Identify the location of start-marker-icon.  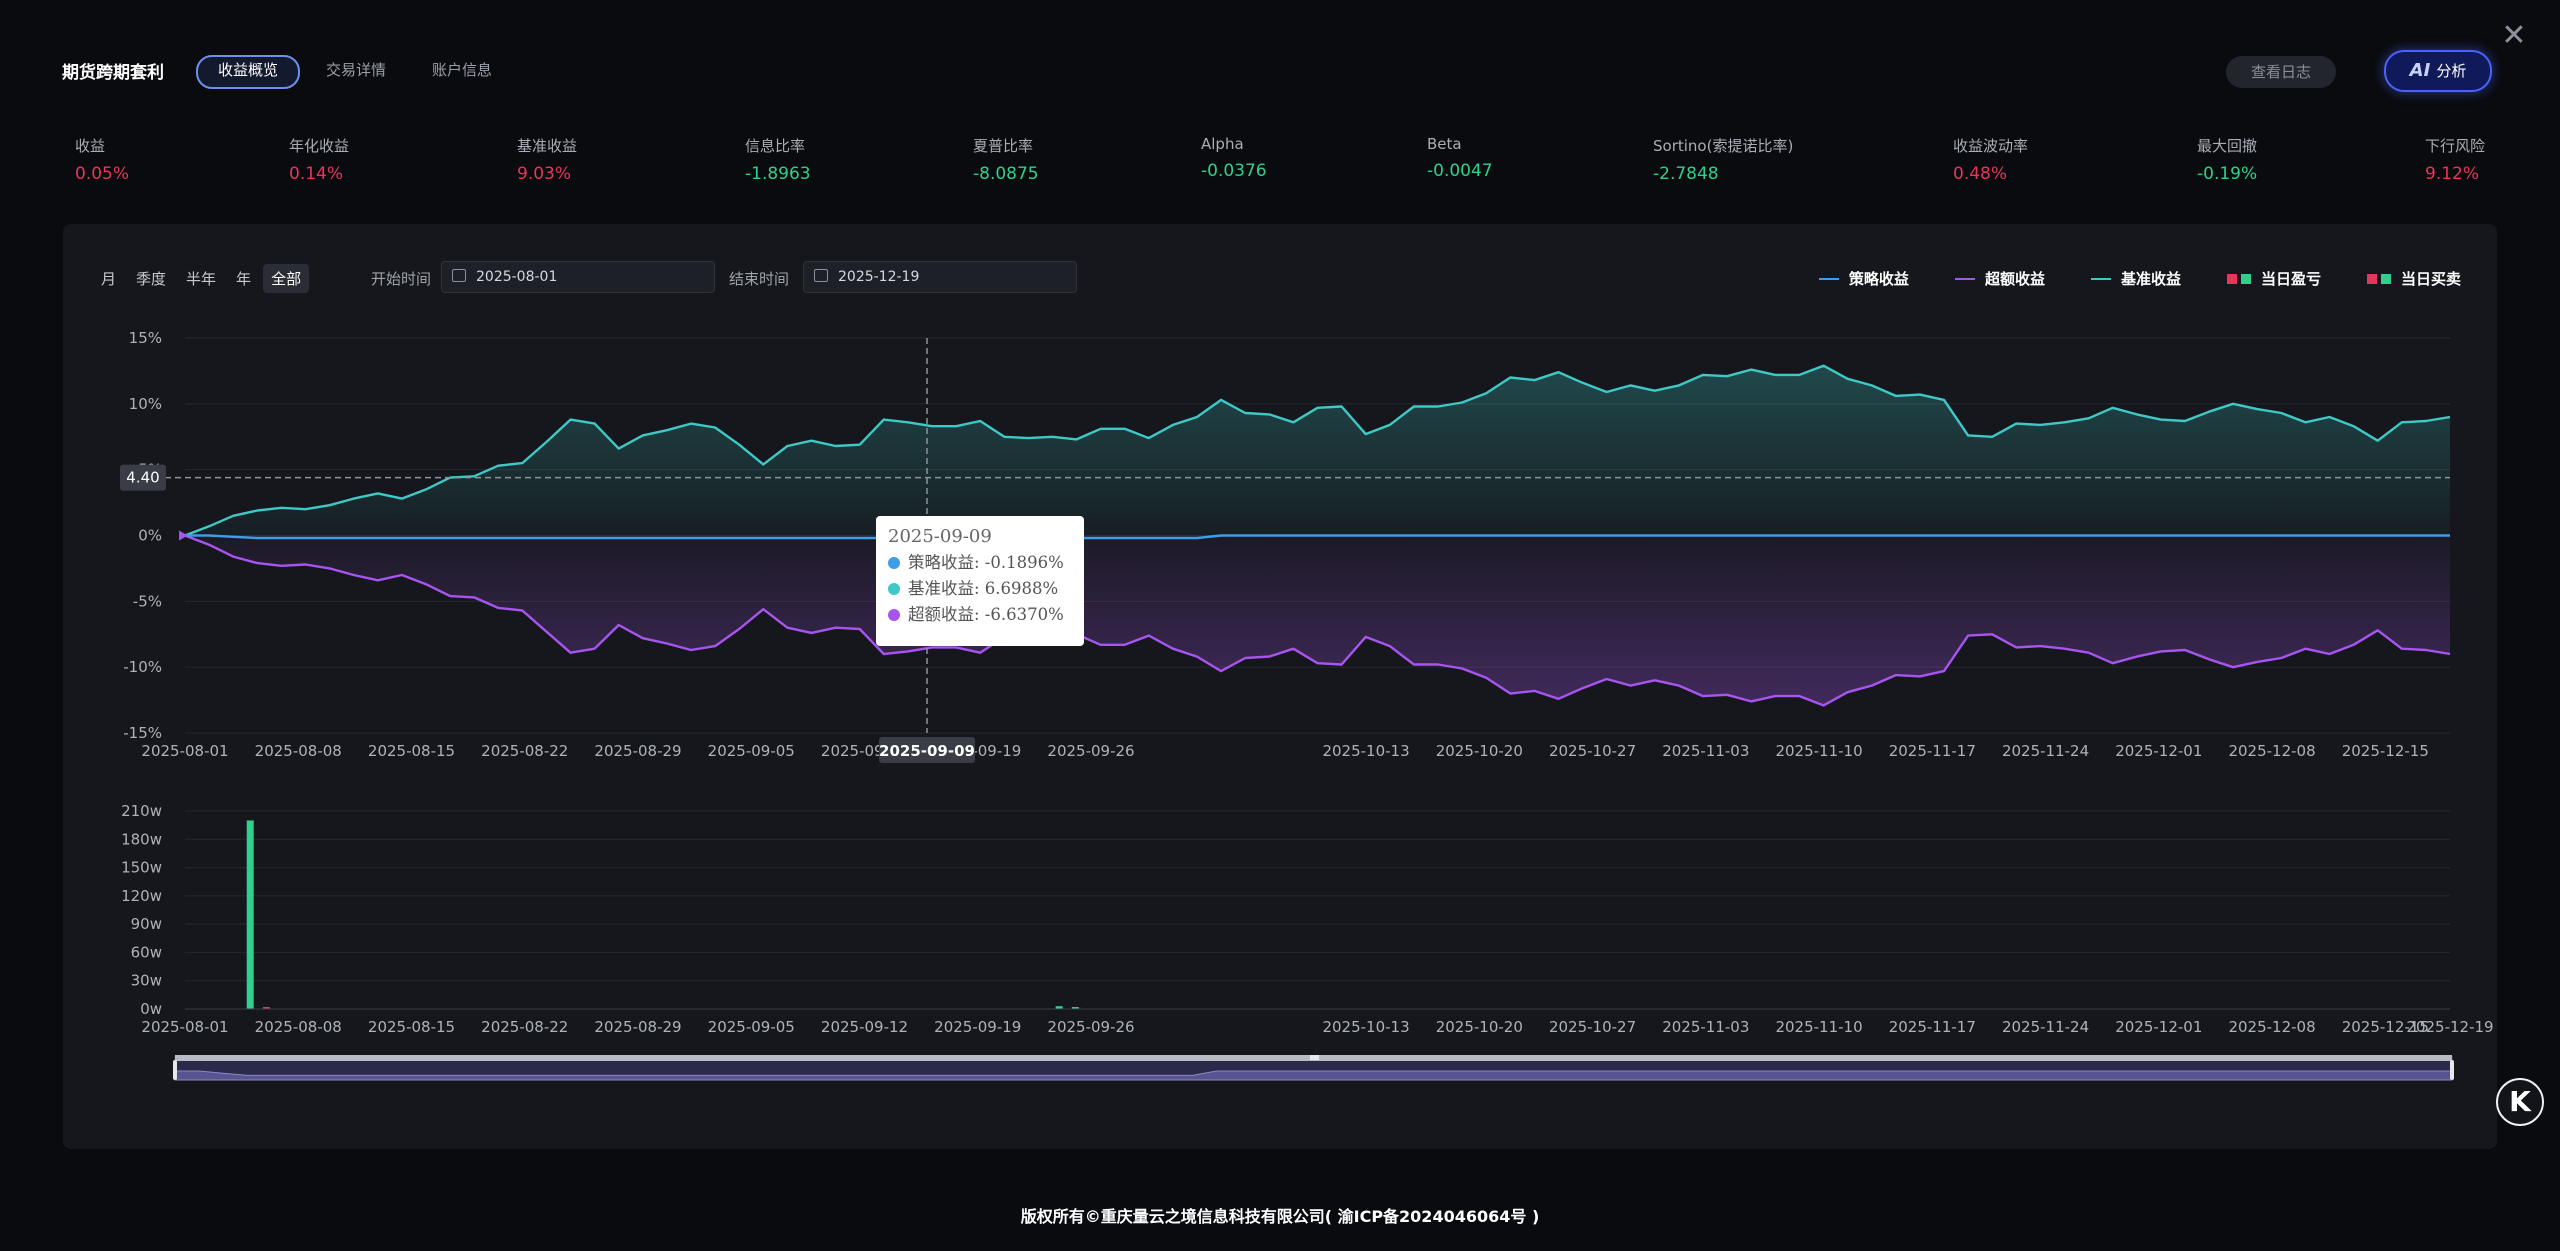
(183, 535).